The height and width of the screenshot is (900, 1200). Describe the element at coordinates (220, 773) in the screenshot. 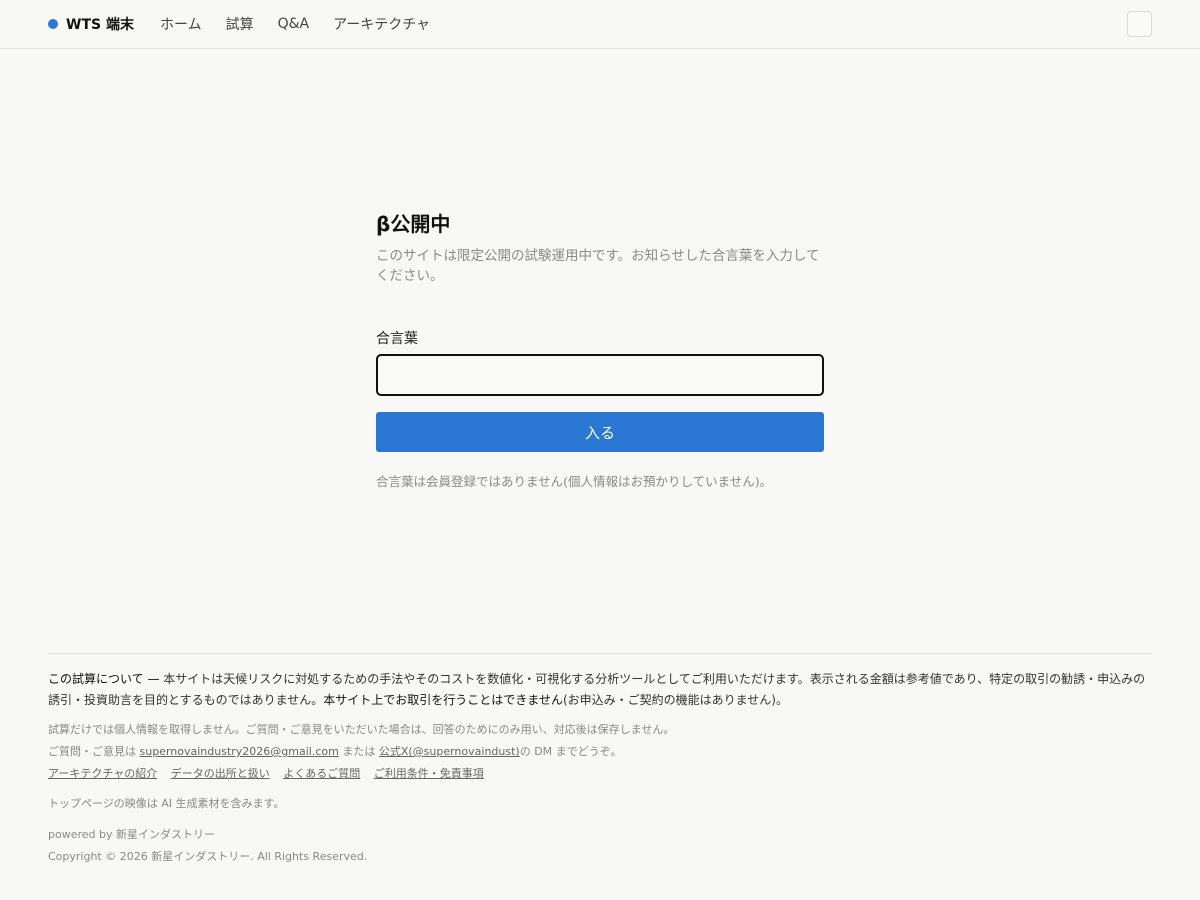

I see `link-data-source: データの出所と扱い` at that location.